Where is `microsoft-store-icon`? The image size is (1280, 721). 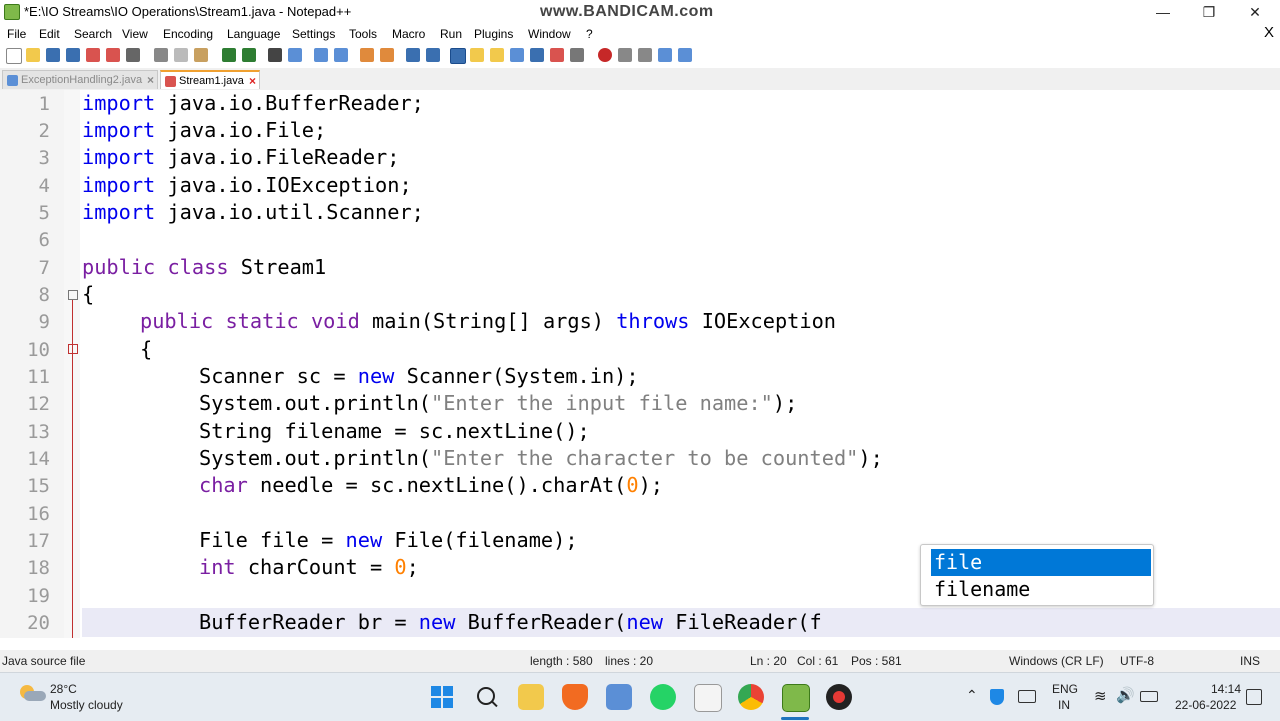
microsoft-store-icon is located at coordinates (619, 697).